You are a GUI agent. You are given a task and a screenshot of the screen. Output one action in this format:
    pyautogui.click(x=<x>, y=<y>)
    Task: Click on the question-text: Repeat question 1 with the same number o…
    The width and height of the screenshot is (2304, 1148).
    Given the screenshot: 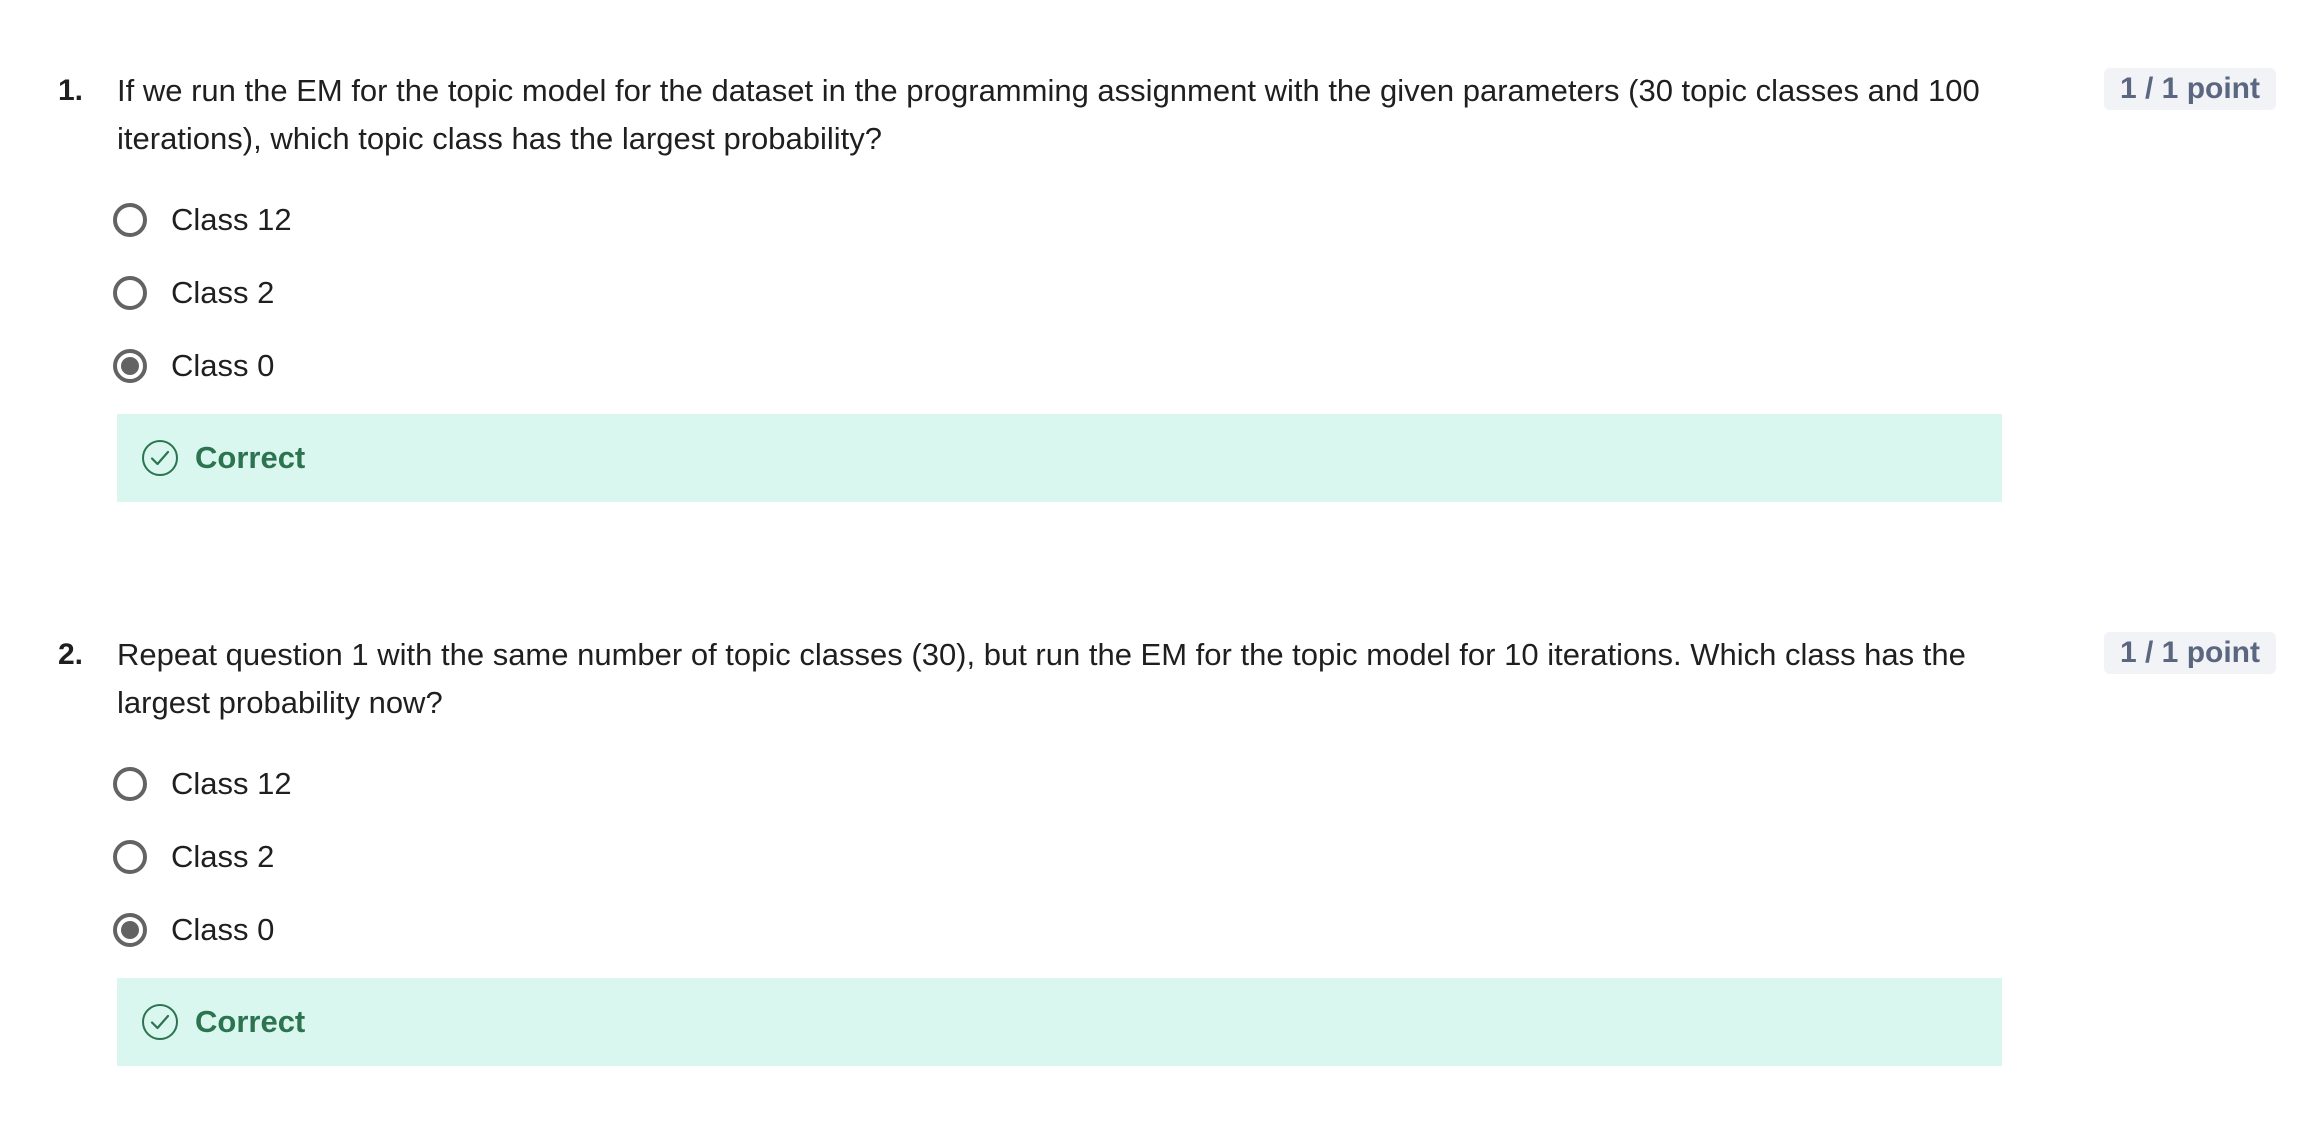 What is the action you would take?
    pyautogui.click(x=1041, y=678)
    